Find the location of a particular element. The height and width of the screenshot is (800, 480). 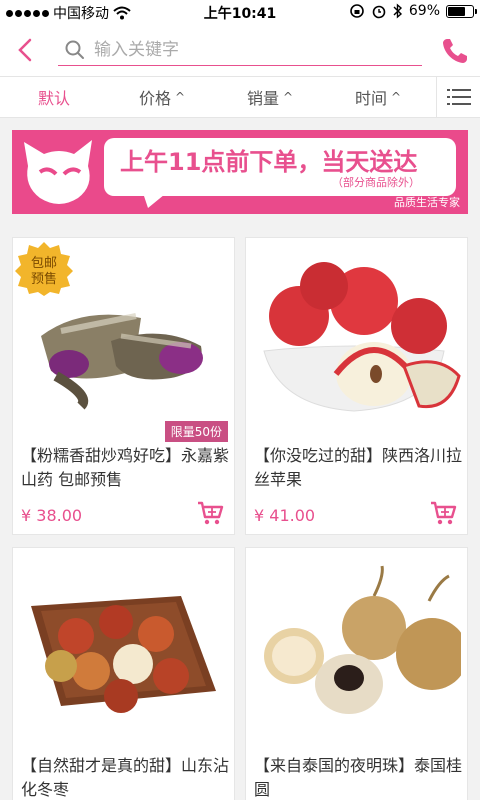

product-title: 【粉糯香甜炒鸡好吃】永嘉紫山药 包邮预售 is located at coordinates (125, 467).